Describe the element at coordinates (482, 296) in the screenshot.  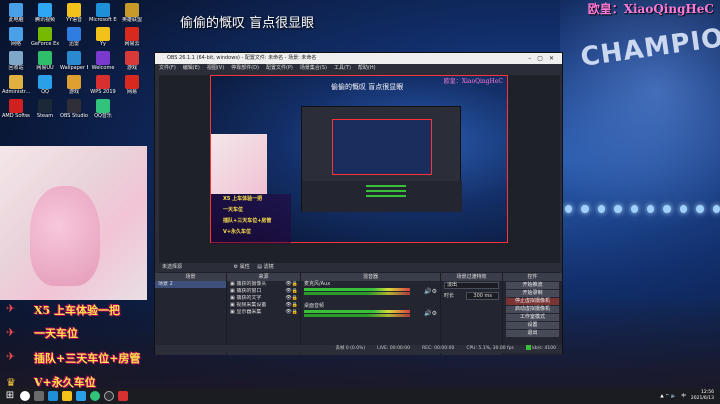
I see `duration-field: 300 ms` at that location.